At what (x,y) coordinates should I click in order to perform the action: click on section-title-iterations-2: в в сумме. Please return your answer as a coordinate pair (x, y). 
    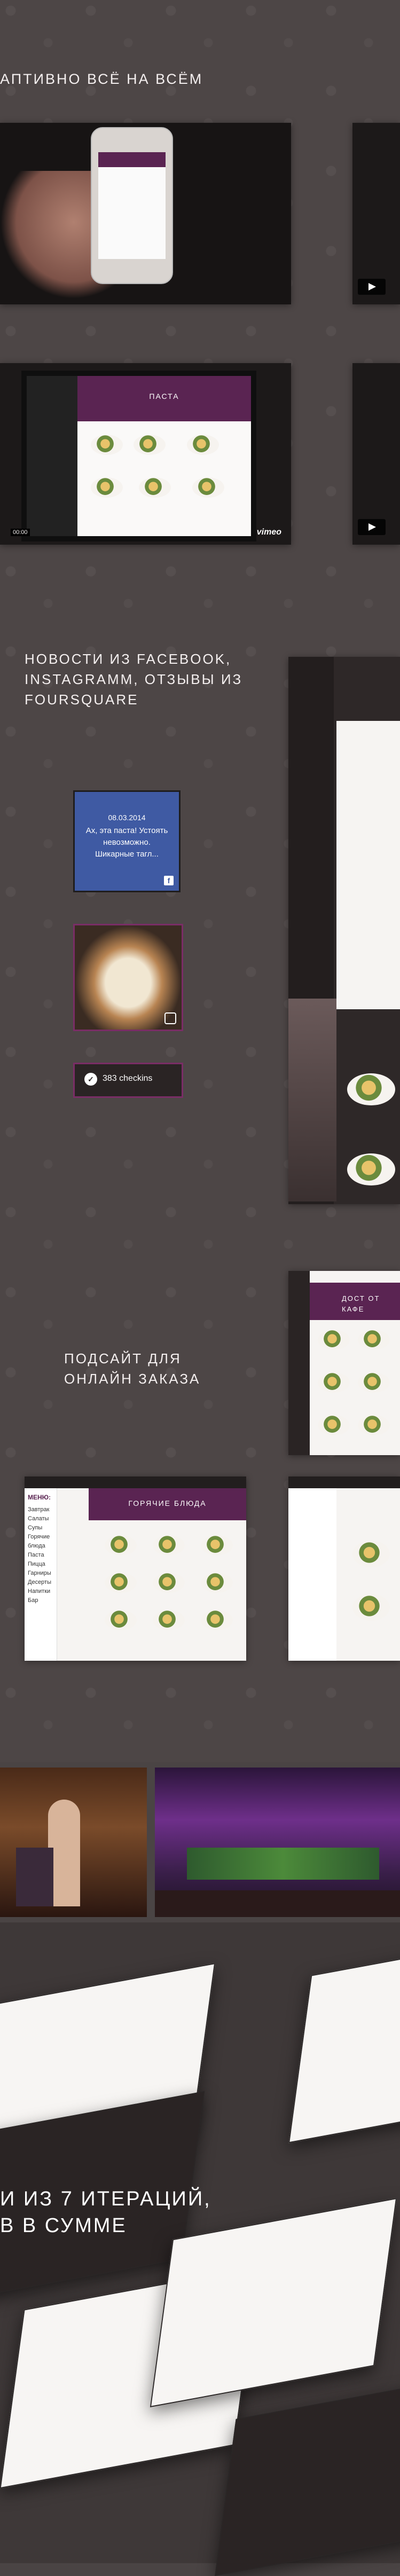
    Looking at the image, I should click on (63, 2226).